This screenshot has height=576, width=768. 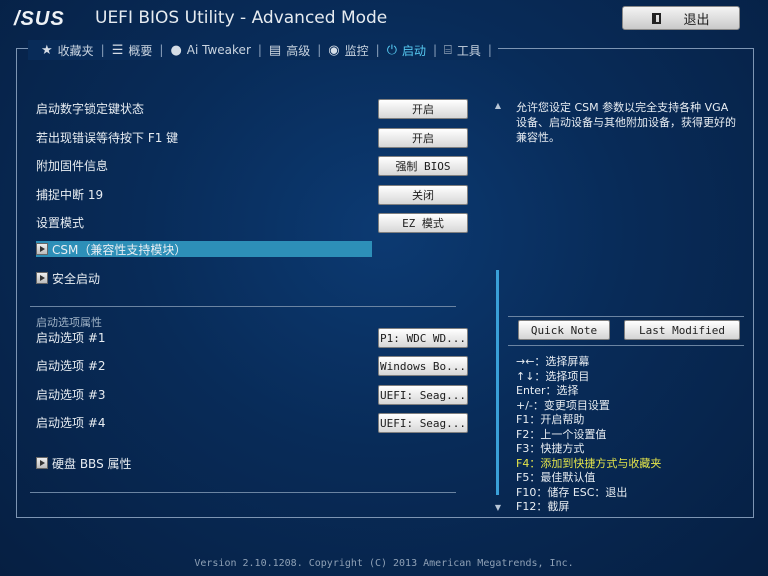 I want to click on key-hint: F2：上一个设置值, so click(x=561, y=434).